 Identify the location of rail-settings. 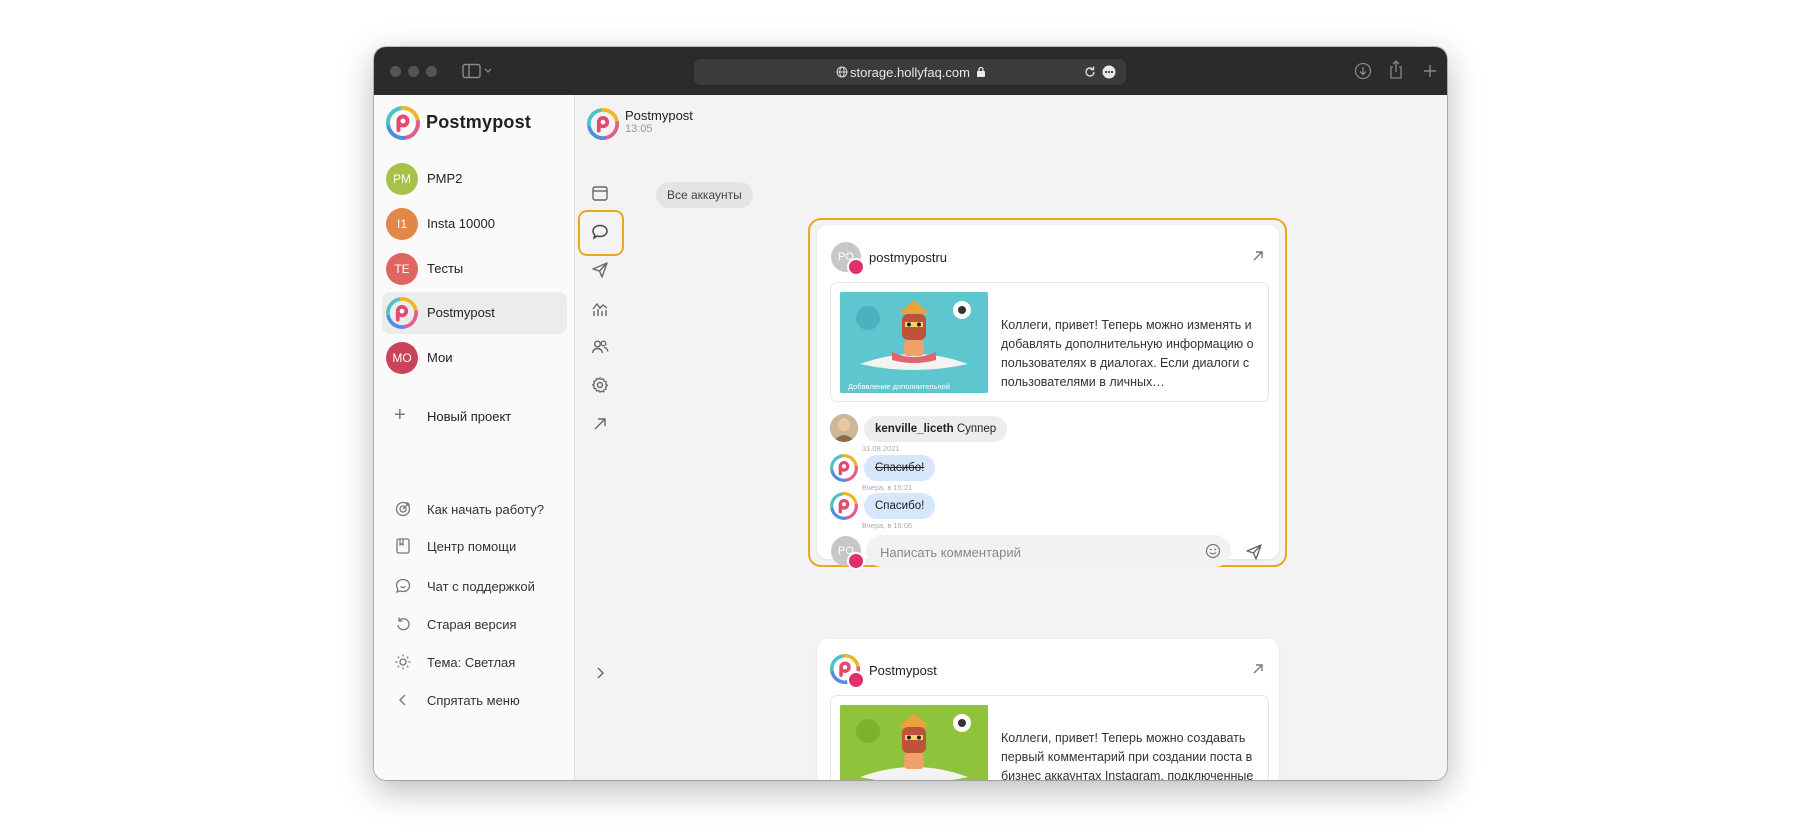
(600, 385).